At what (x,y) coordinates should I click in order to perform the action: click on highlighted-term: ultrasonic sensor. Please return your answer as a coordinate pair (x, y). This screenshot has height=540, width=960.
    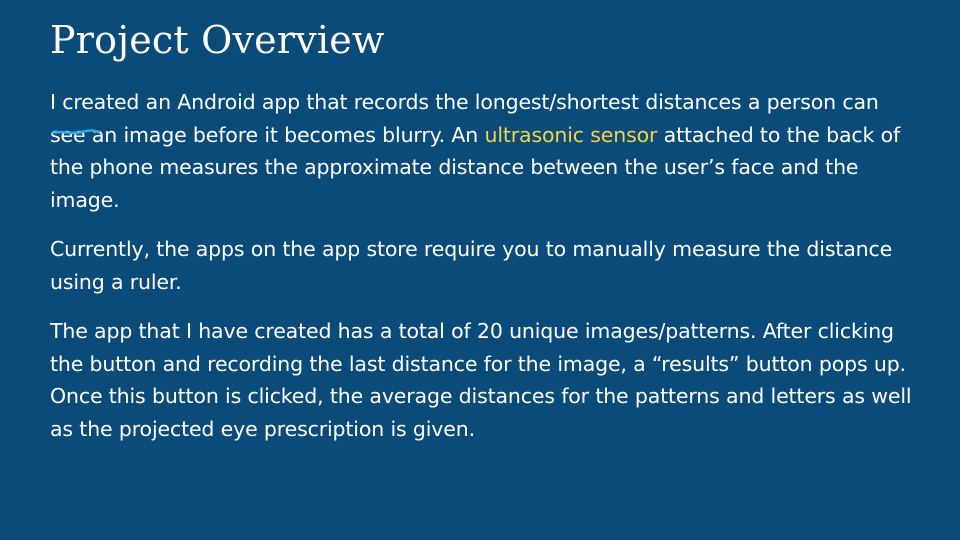
    Looking at the image, I should click on (571, 134).